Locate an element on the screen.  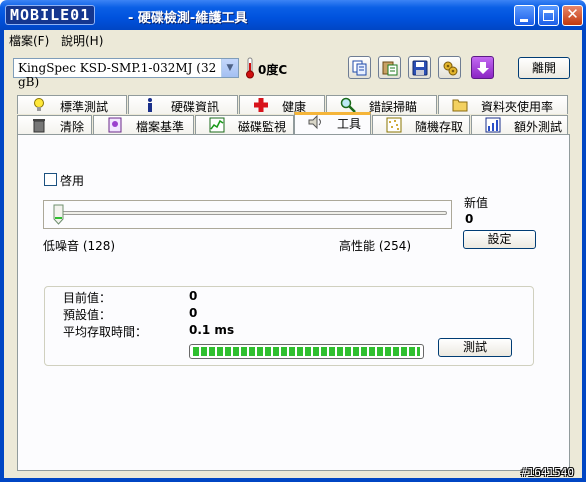
tab-label: 額外測試 is located at coordinates (538, 127).